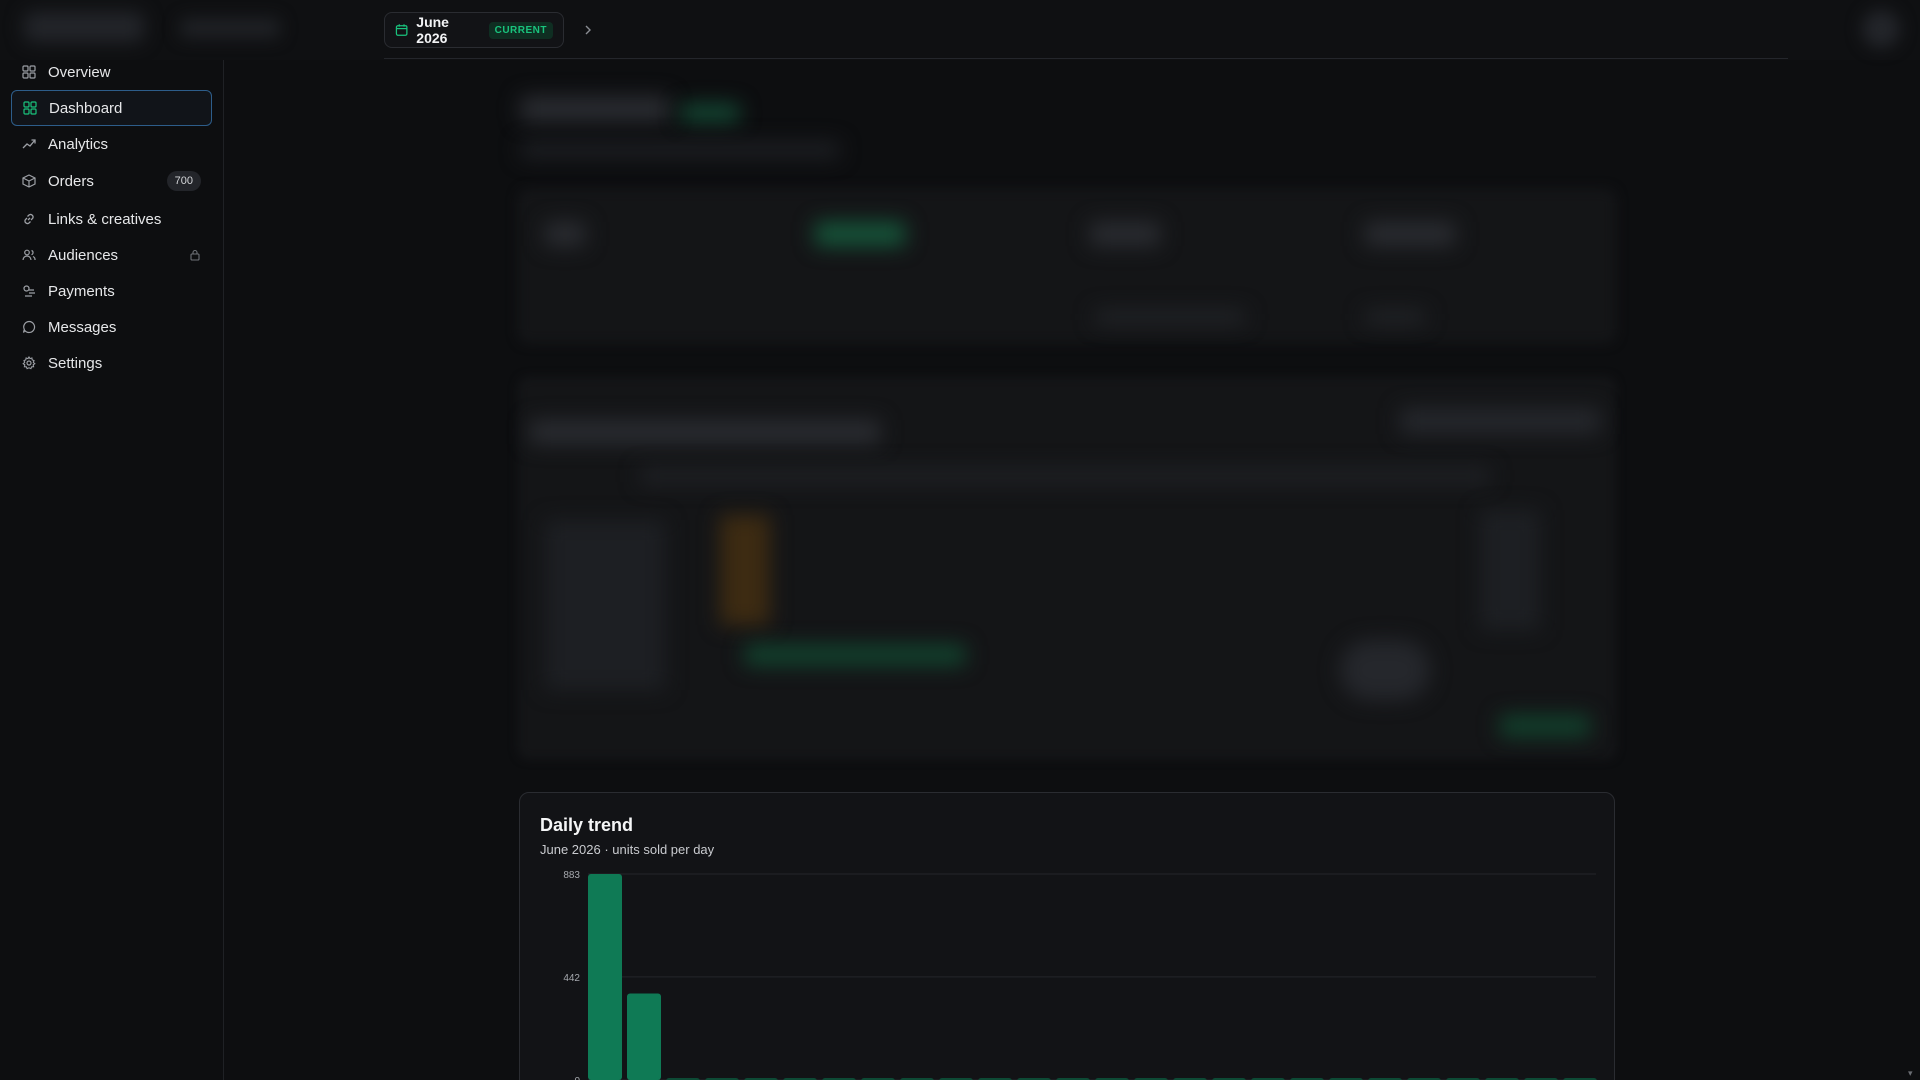 This screenshot has height=1080, width=1920. Describe the element at coordinates (71, 181) in the screenshot. I see `sidebar-item-label: Orders` at that location.